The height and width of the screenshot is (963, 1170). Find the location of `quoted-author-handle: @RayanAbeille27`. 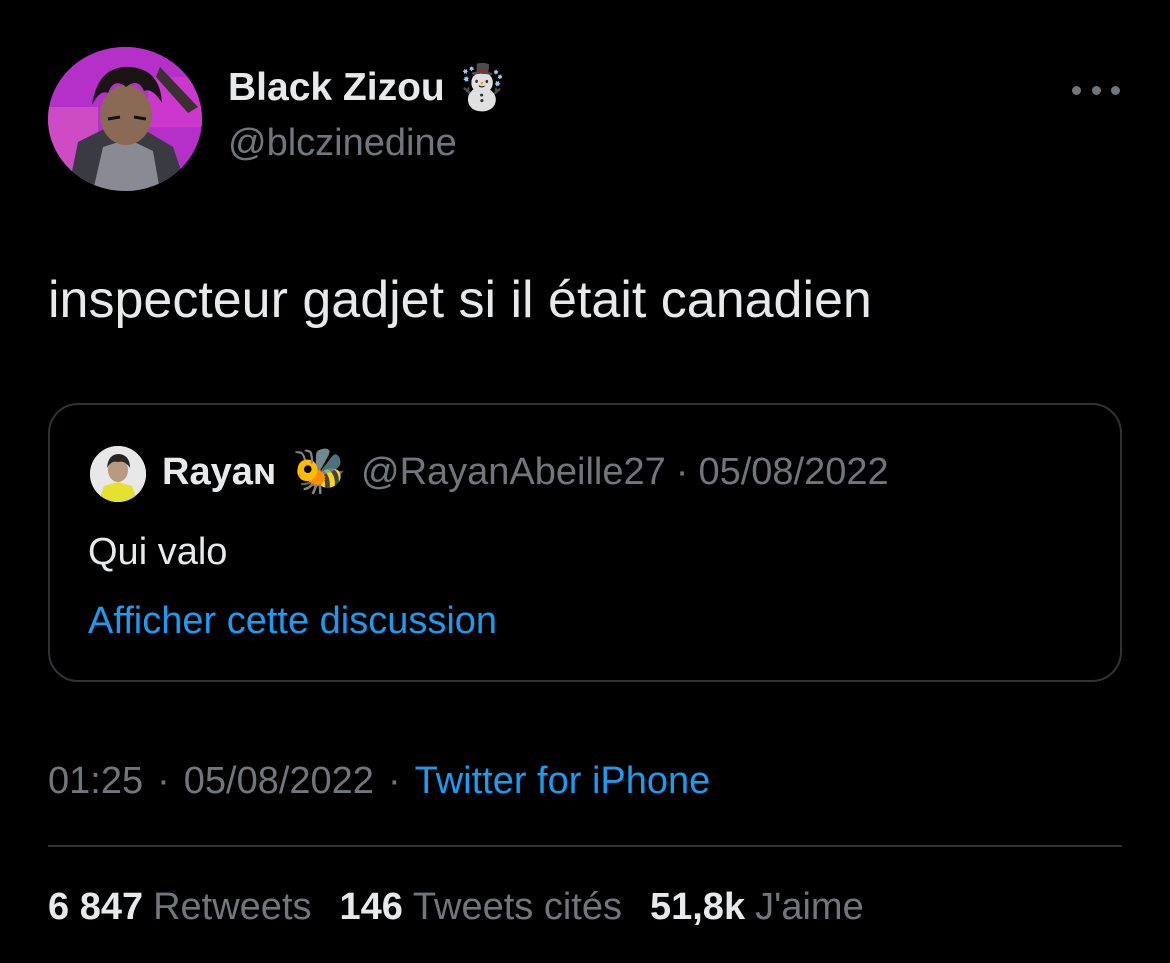

quoted-author-handle: @RayanAbeille27 is located at coordinates (513, 472).